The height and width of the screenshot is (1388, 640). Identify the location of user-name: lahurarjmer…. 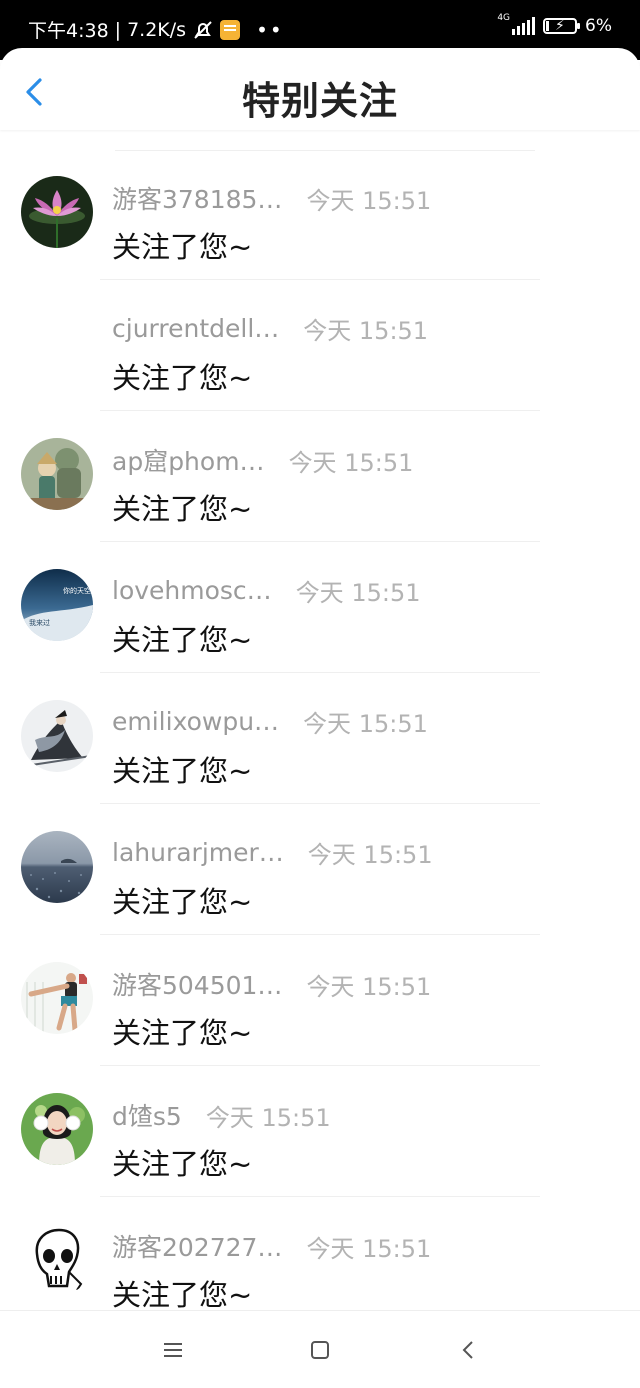
(198, 852).